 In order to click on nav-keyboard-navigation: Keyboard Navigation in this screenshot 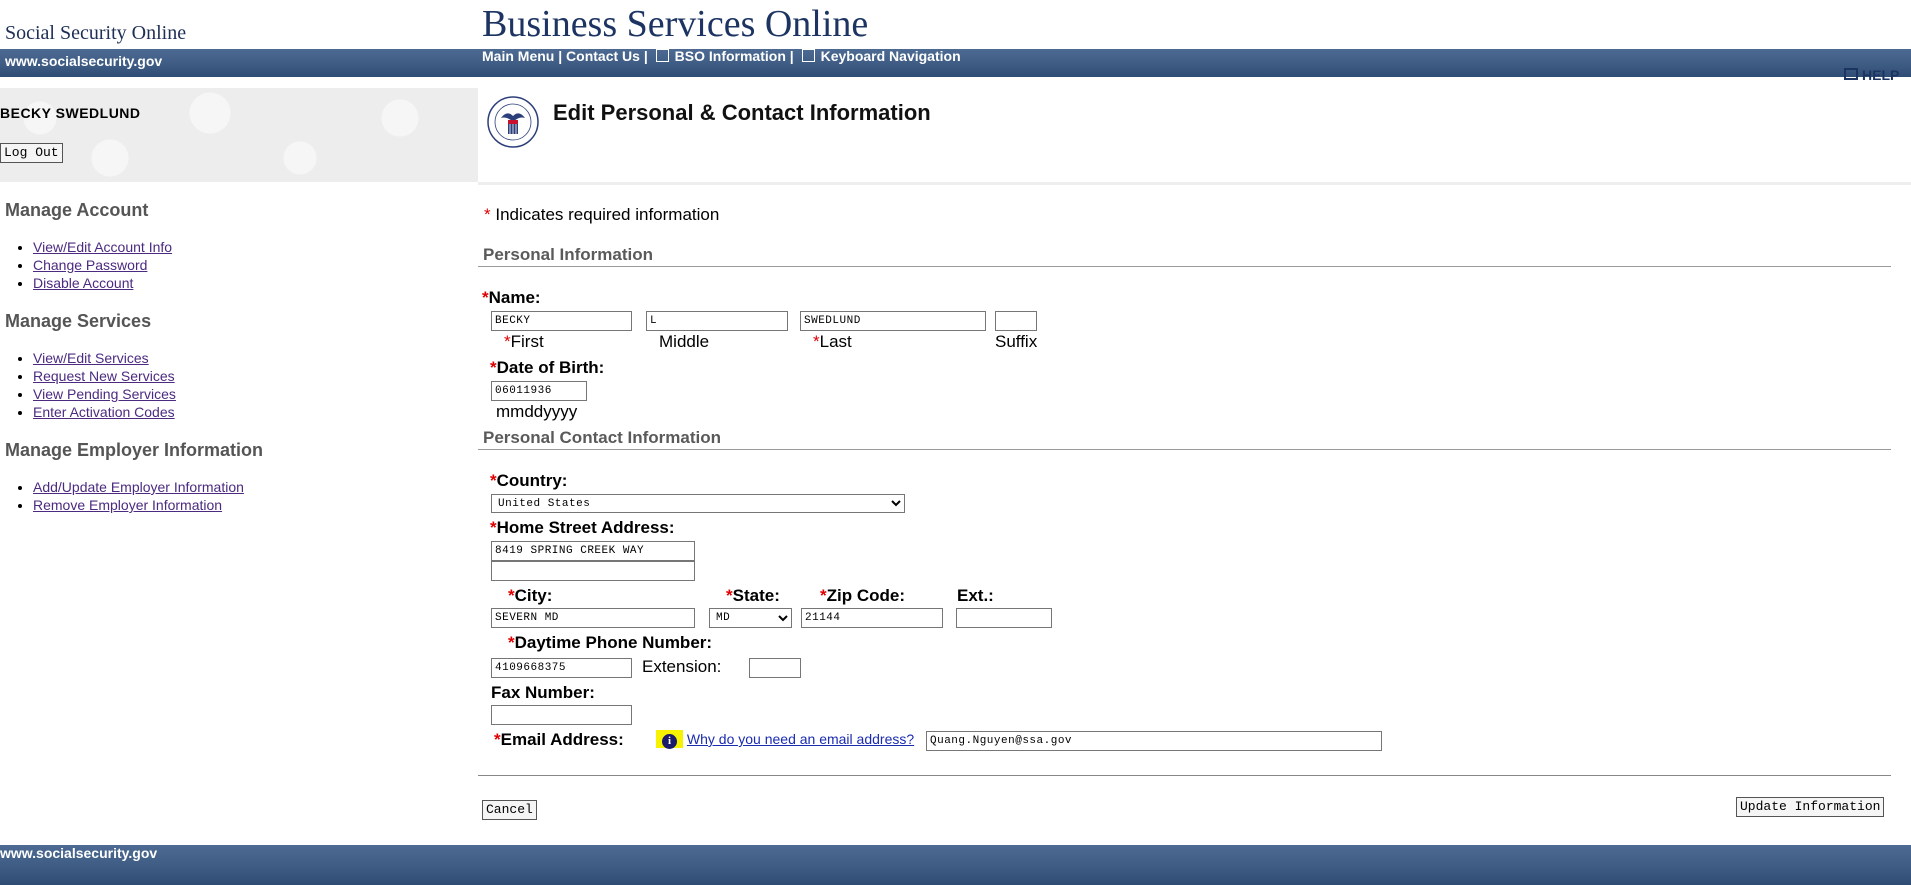, I will do `click(891, 56)`.